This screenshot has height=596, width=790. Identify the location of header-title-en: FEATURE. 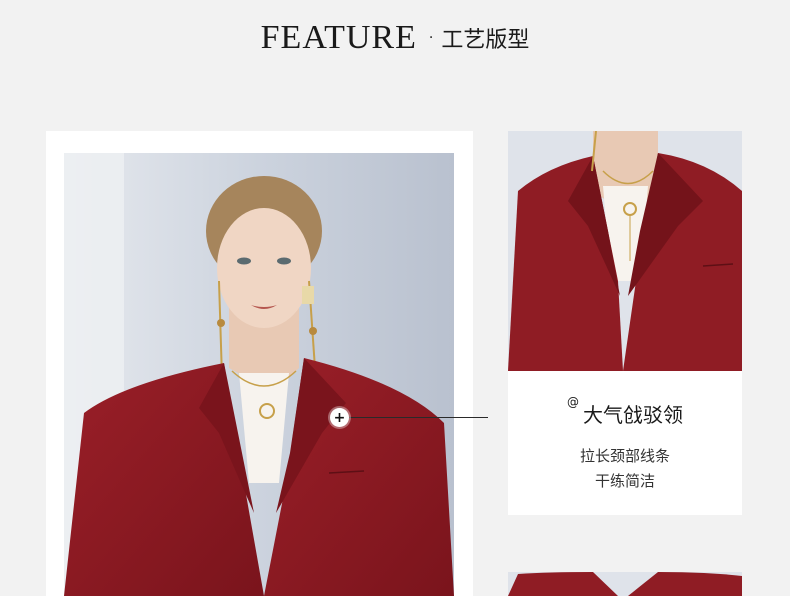
(338, 37).